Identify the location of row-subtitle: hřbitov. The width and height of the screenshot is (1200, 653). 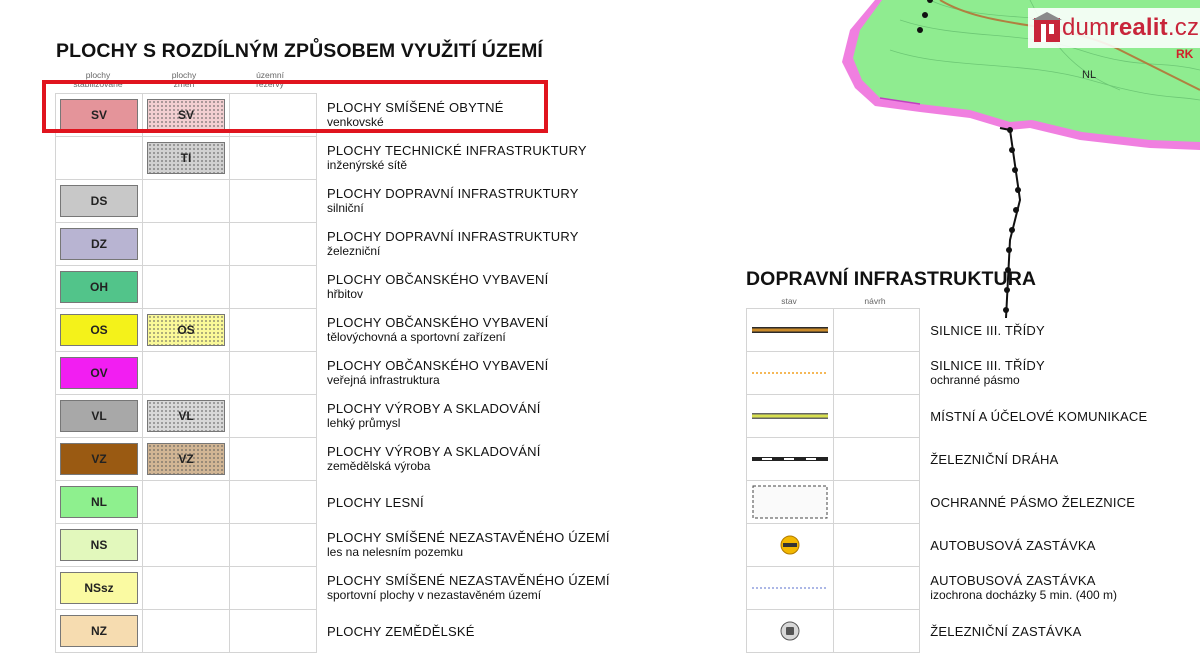
(345, 294).